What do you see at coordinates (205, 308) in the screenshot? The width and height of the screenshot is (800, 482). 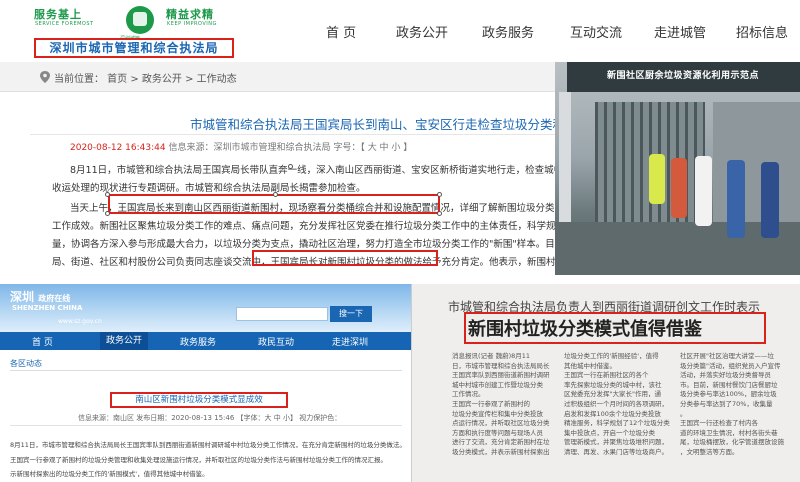 I see `sz-gov-banner: 深圳 政府在线 SHENZHEN CHINA www.sz.gov.cn 搜一下` at bounding box center [205, 308].